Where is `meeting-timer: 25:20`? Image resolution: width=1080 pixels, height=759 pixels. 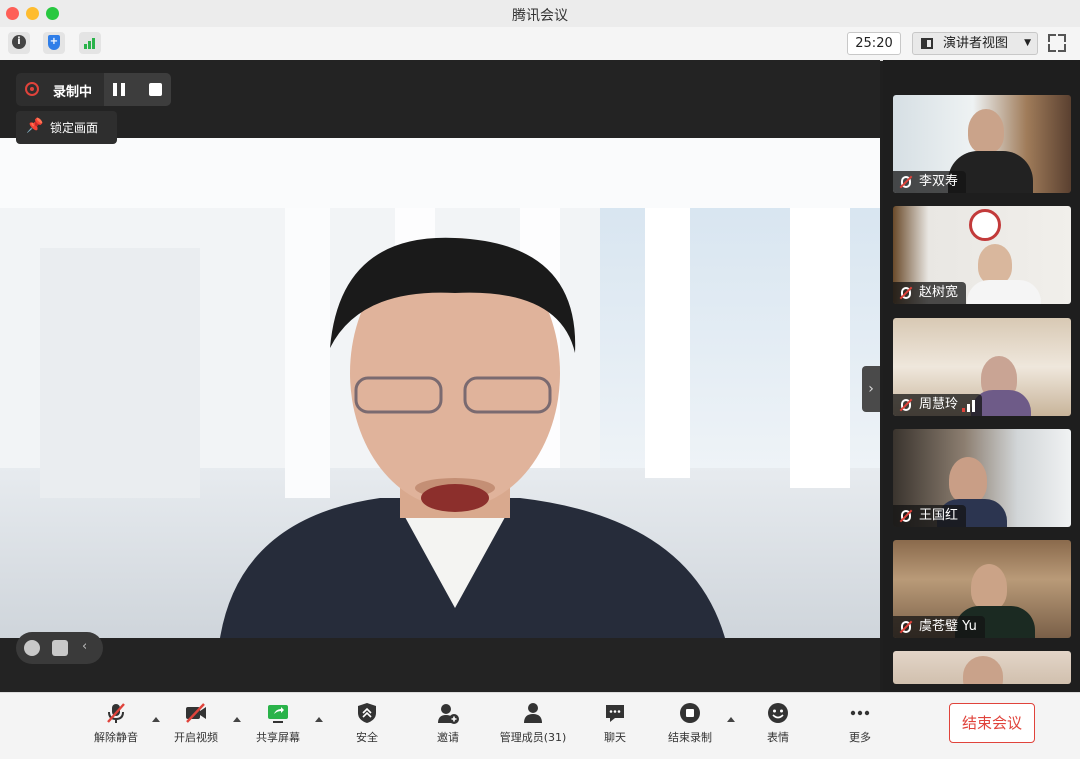 meeting-timer: 25:20 is located at coordinates (874, 43).